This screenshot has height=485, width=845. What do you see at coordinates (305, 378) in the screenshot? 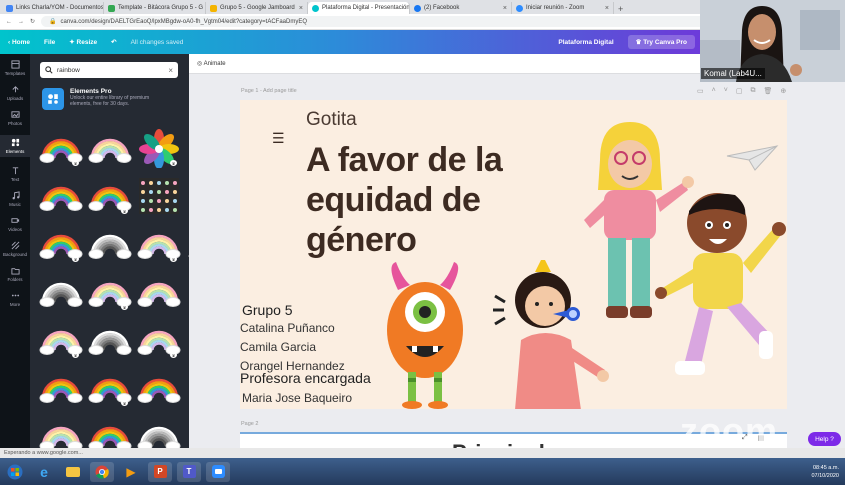
I see `professor-label: Profesora encargada` at bounding box center [305, 378].